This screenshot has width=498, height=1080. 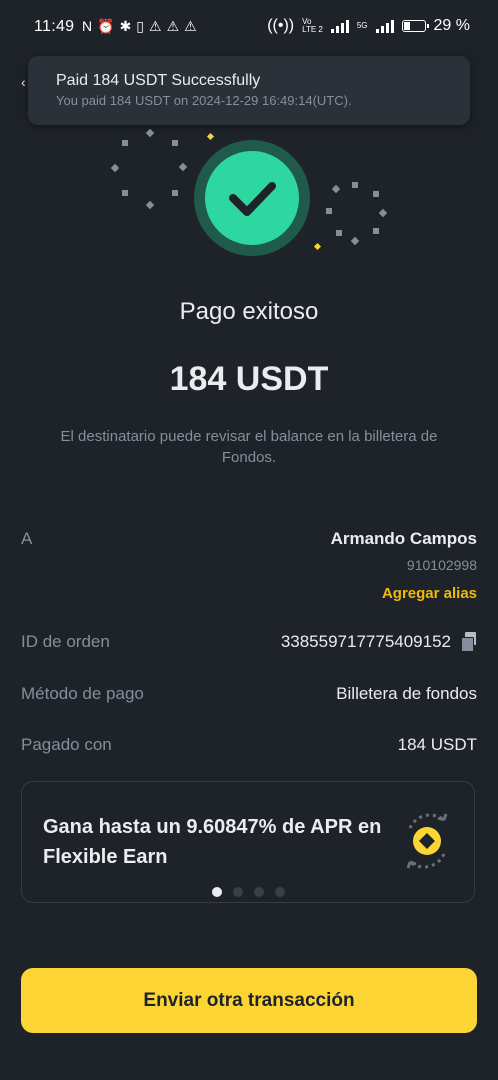 What do you see at coordinates (437, 744) in the screenshot?
I see `paid-with-value: 184 USDT` at bounding box center [437, 744].